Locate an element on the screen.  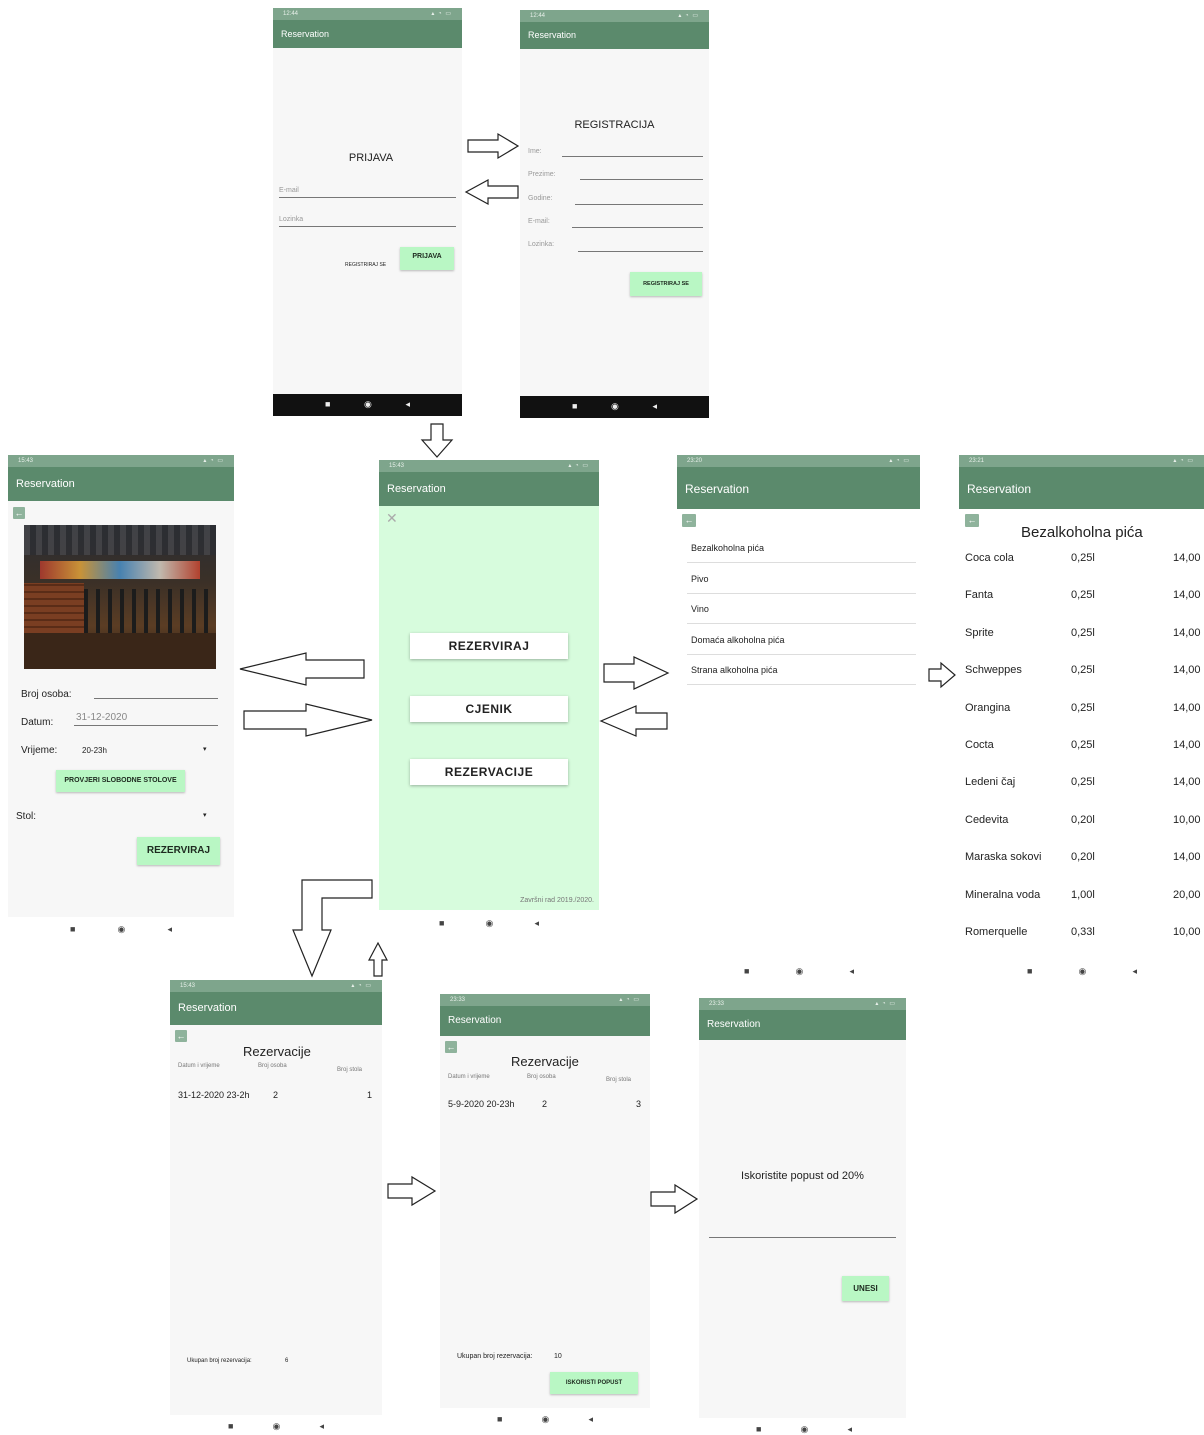
use-discount-button: ISKORISTI POPUST is located at coordinates (594, 1383).